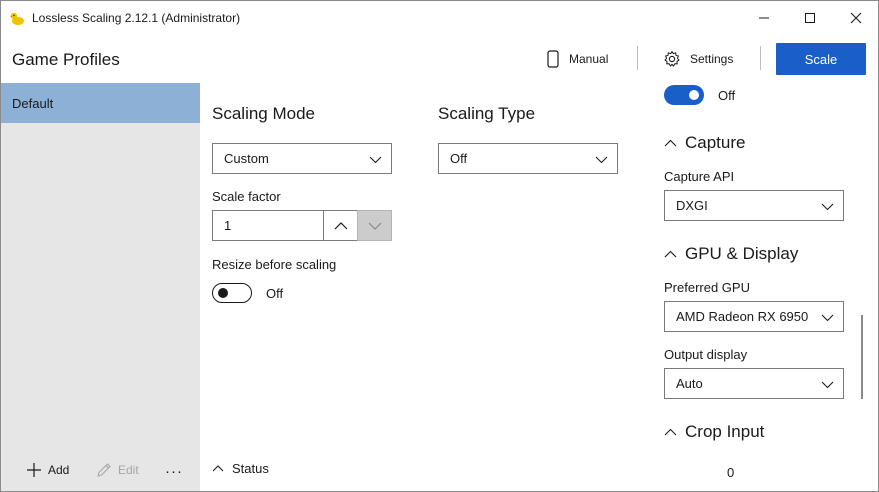 Image resolution: width=879 pixels, height=492 pixels. Describe the element at coordinates (699, 176) in the screenshot. I see `capture-api-label: Capture API` at that location.